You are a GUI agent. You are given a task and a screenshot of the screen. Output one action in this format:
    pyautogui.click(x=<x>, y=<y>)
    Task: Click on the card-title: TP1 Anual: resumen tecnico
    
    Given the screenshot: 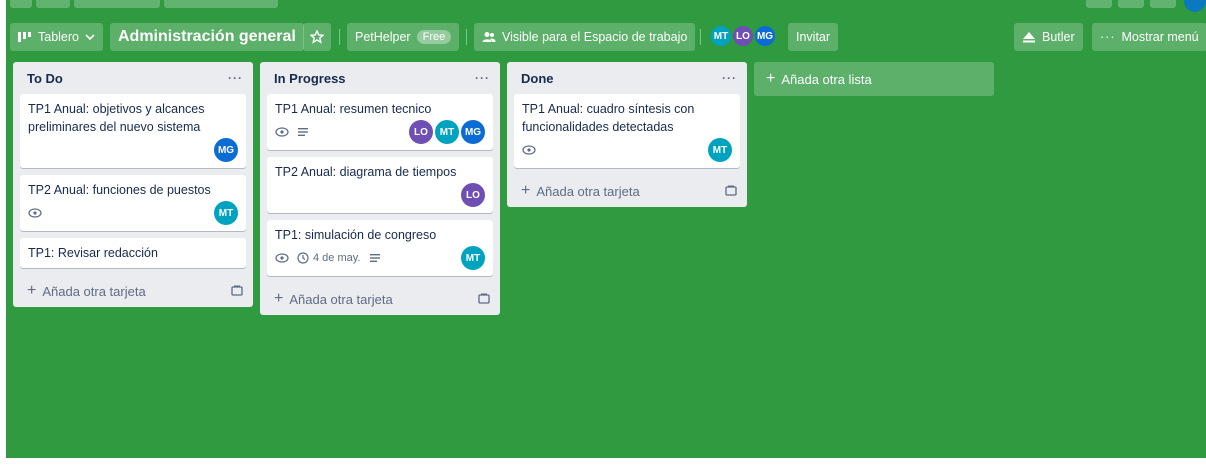 What is the action you would take?
    pyautogui.click(x=353, y=109)
    